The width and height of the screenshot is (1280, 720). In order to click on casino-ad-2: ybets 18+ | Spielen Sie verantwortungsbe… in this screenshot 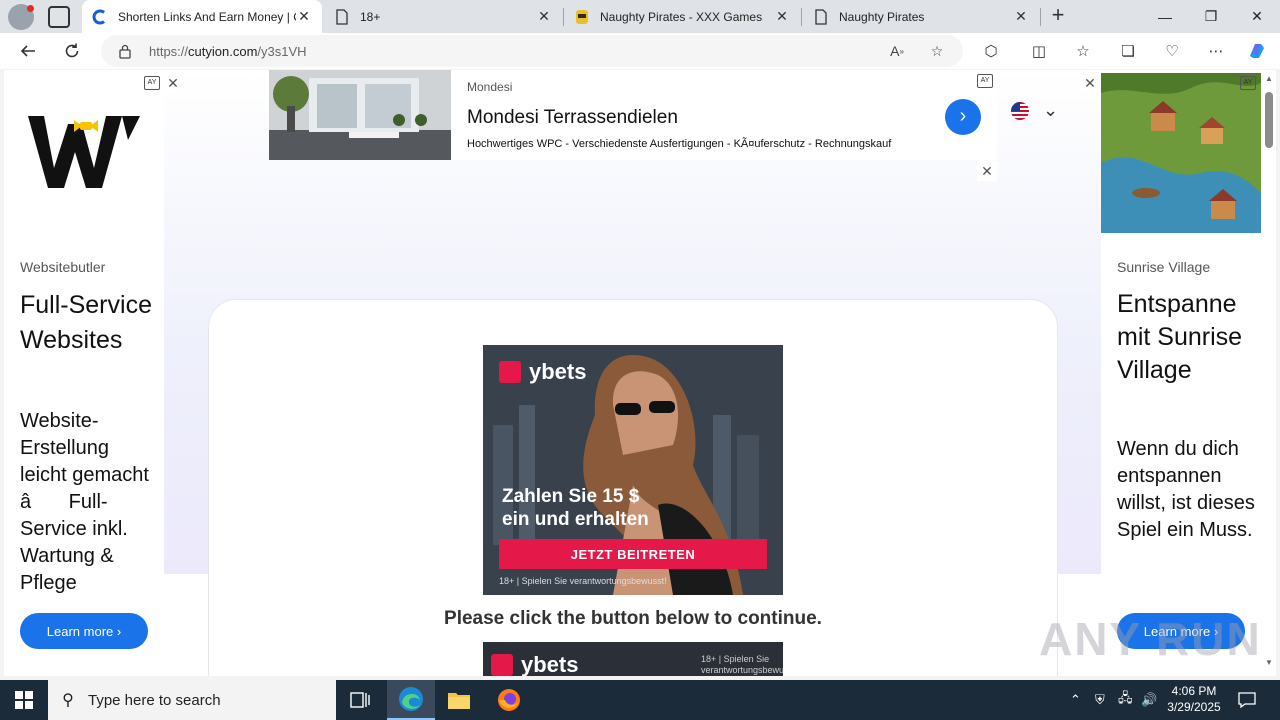, I will do `click(633, 659)`.